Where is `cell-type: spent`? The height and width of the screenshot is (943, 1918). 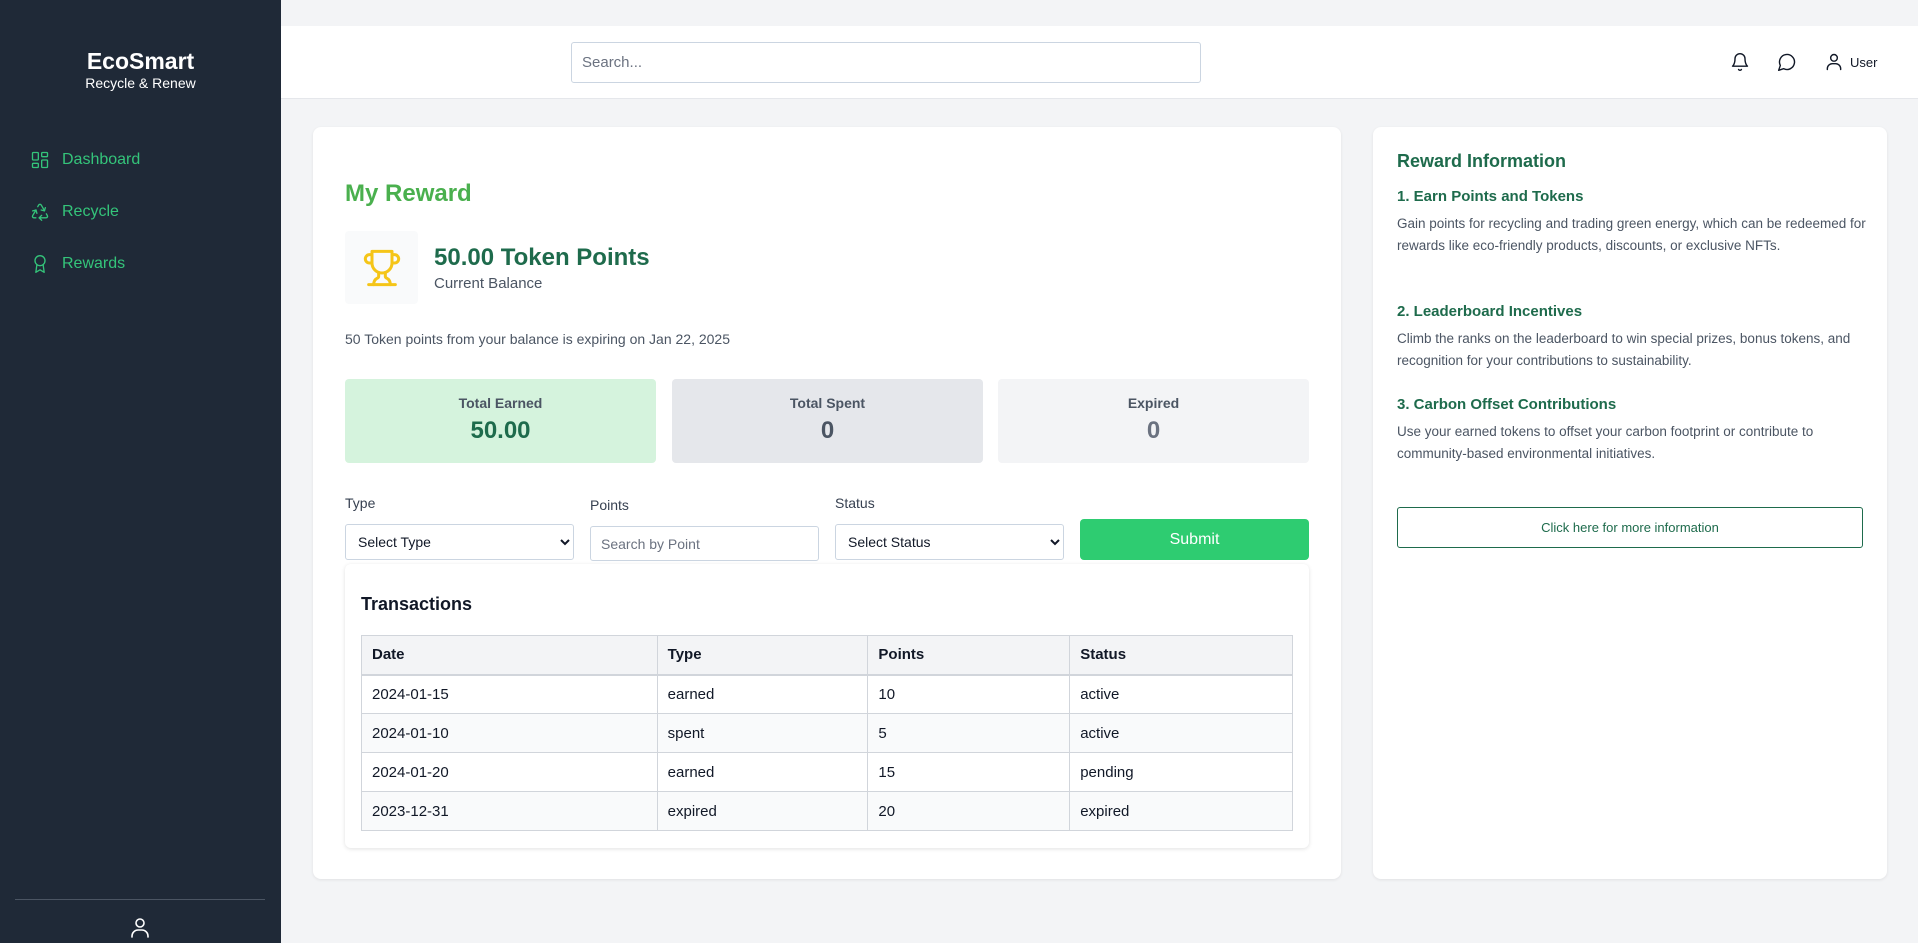 cell-type: spent is located at coordinates (762, 733).